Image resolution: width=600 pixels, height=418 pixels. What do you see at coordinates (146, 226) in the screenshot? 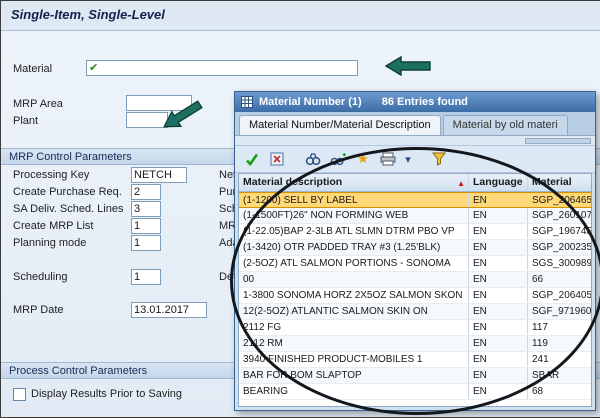
I see `create-mrp-list-input: 1` at bounding box center [146, 226].